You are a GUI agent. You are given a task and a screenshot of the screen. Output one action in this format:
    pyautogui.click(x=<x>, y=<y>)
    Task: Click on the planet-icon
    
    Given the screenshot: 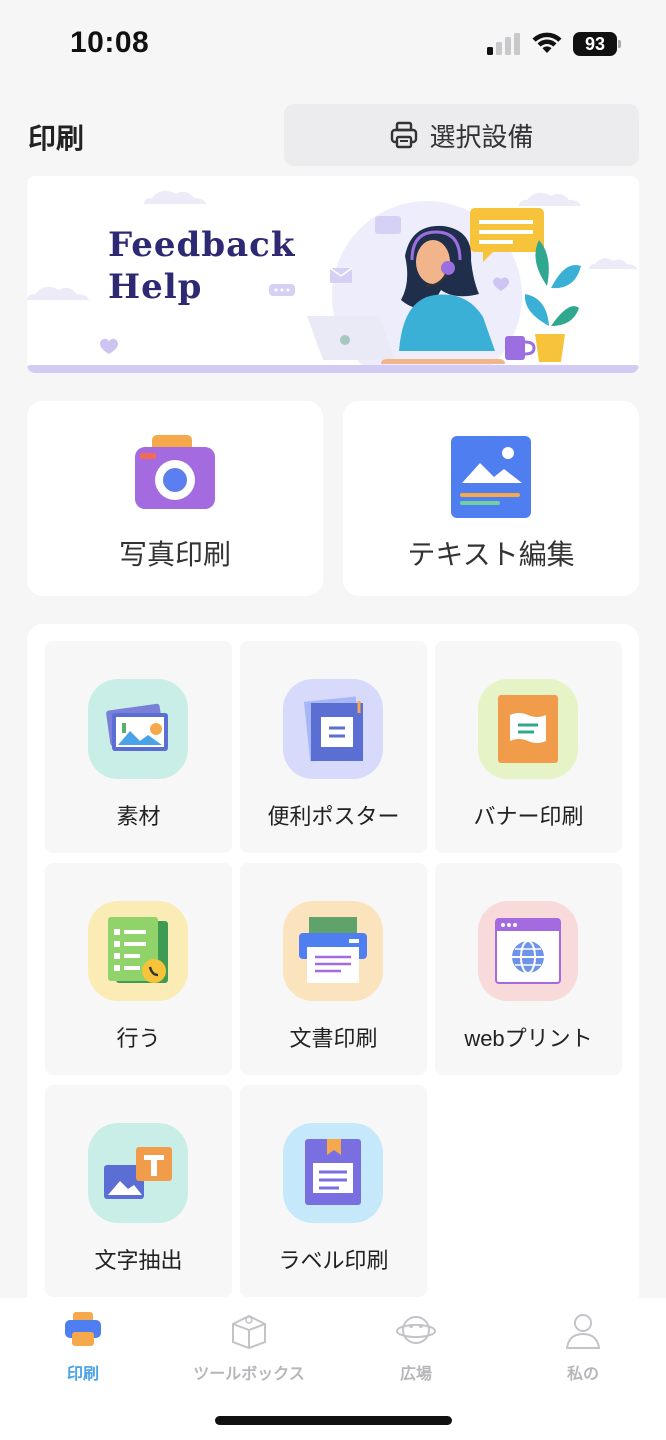 What is the action you would take?
    pyautogui.click(x=416, y=1330)
    